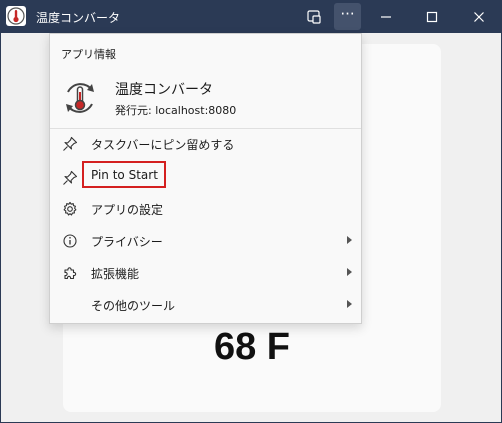  I want to click on app-info-publisher: 発行元: localhost:8080, so click(176, 110).